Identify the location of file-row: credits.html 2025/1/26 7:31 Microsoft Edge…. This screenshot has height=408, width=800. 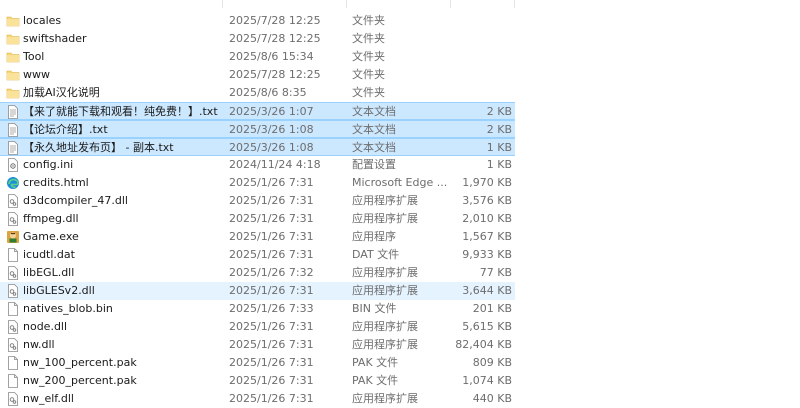
(257, 183).